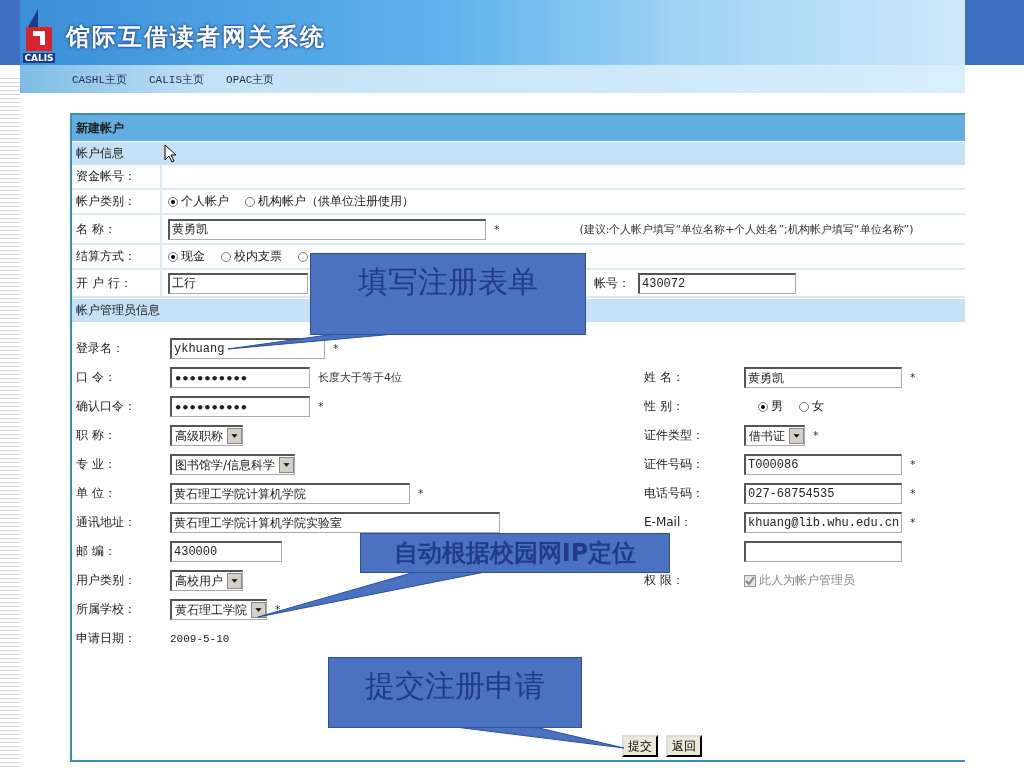 The width and height of the screenshot is (1024, 768). Describe the element at coordinates (807, 580) in the screenshot. I see `checkbox-label: 此人为帐户管理员` at that location.